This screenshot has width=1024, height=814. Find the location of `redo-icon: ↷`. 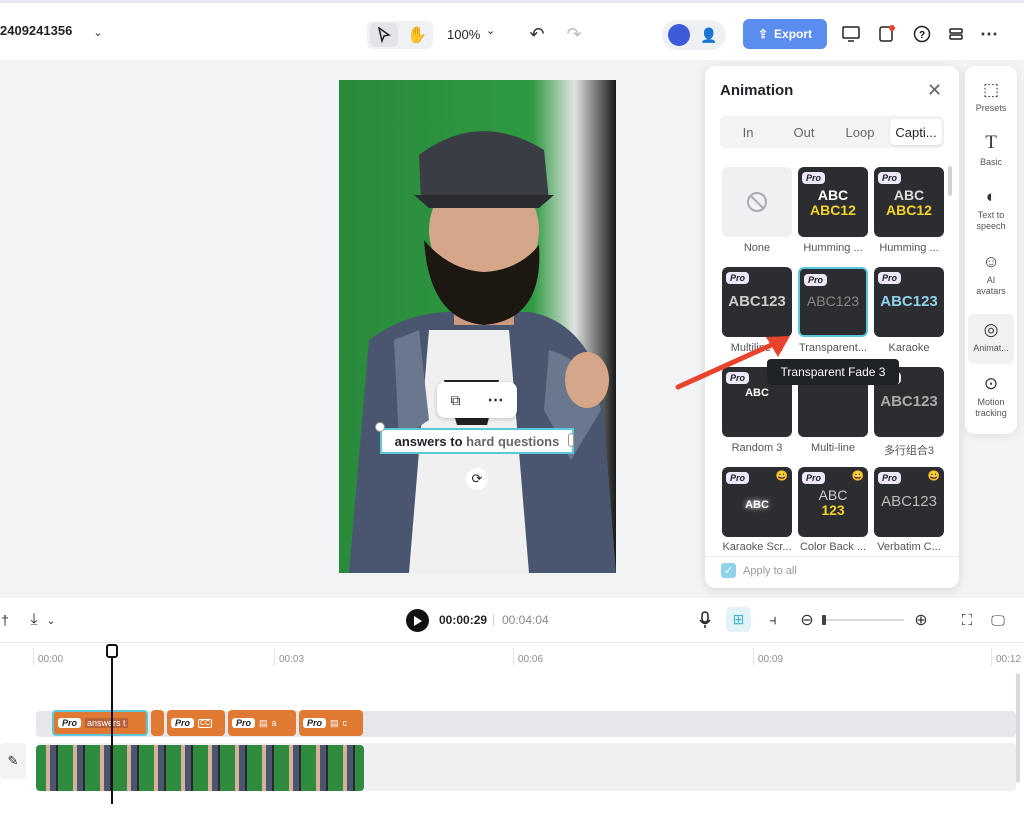

redo-icon: ↷ is located at coordinates (574, 34).